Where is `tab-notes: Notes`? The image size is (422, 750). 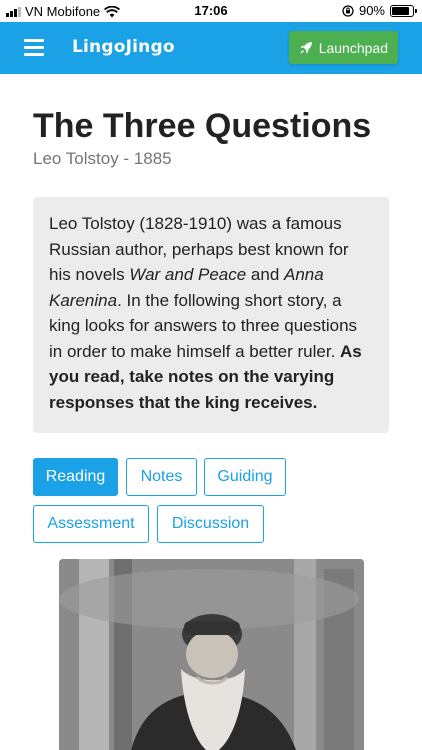
tab-notes: Notes is located at coordinates (161, 477).